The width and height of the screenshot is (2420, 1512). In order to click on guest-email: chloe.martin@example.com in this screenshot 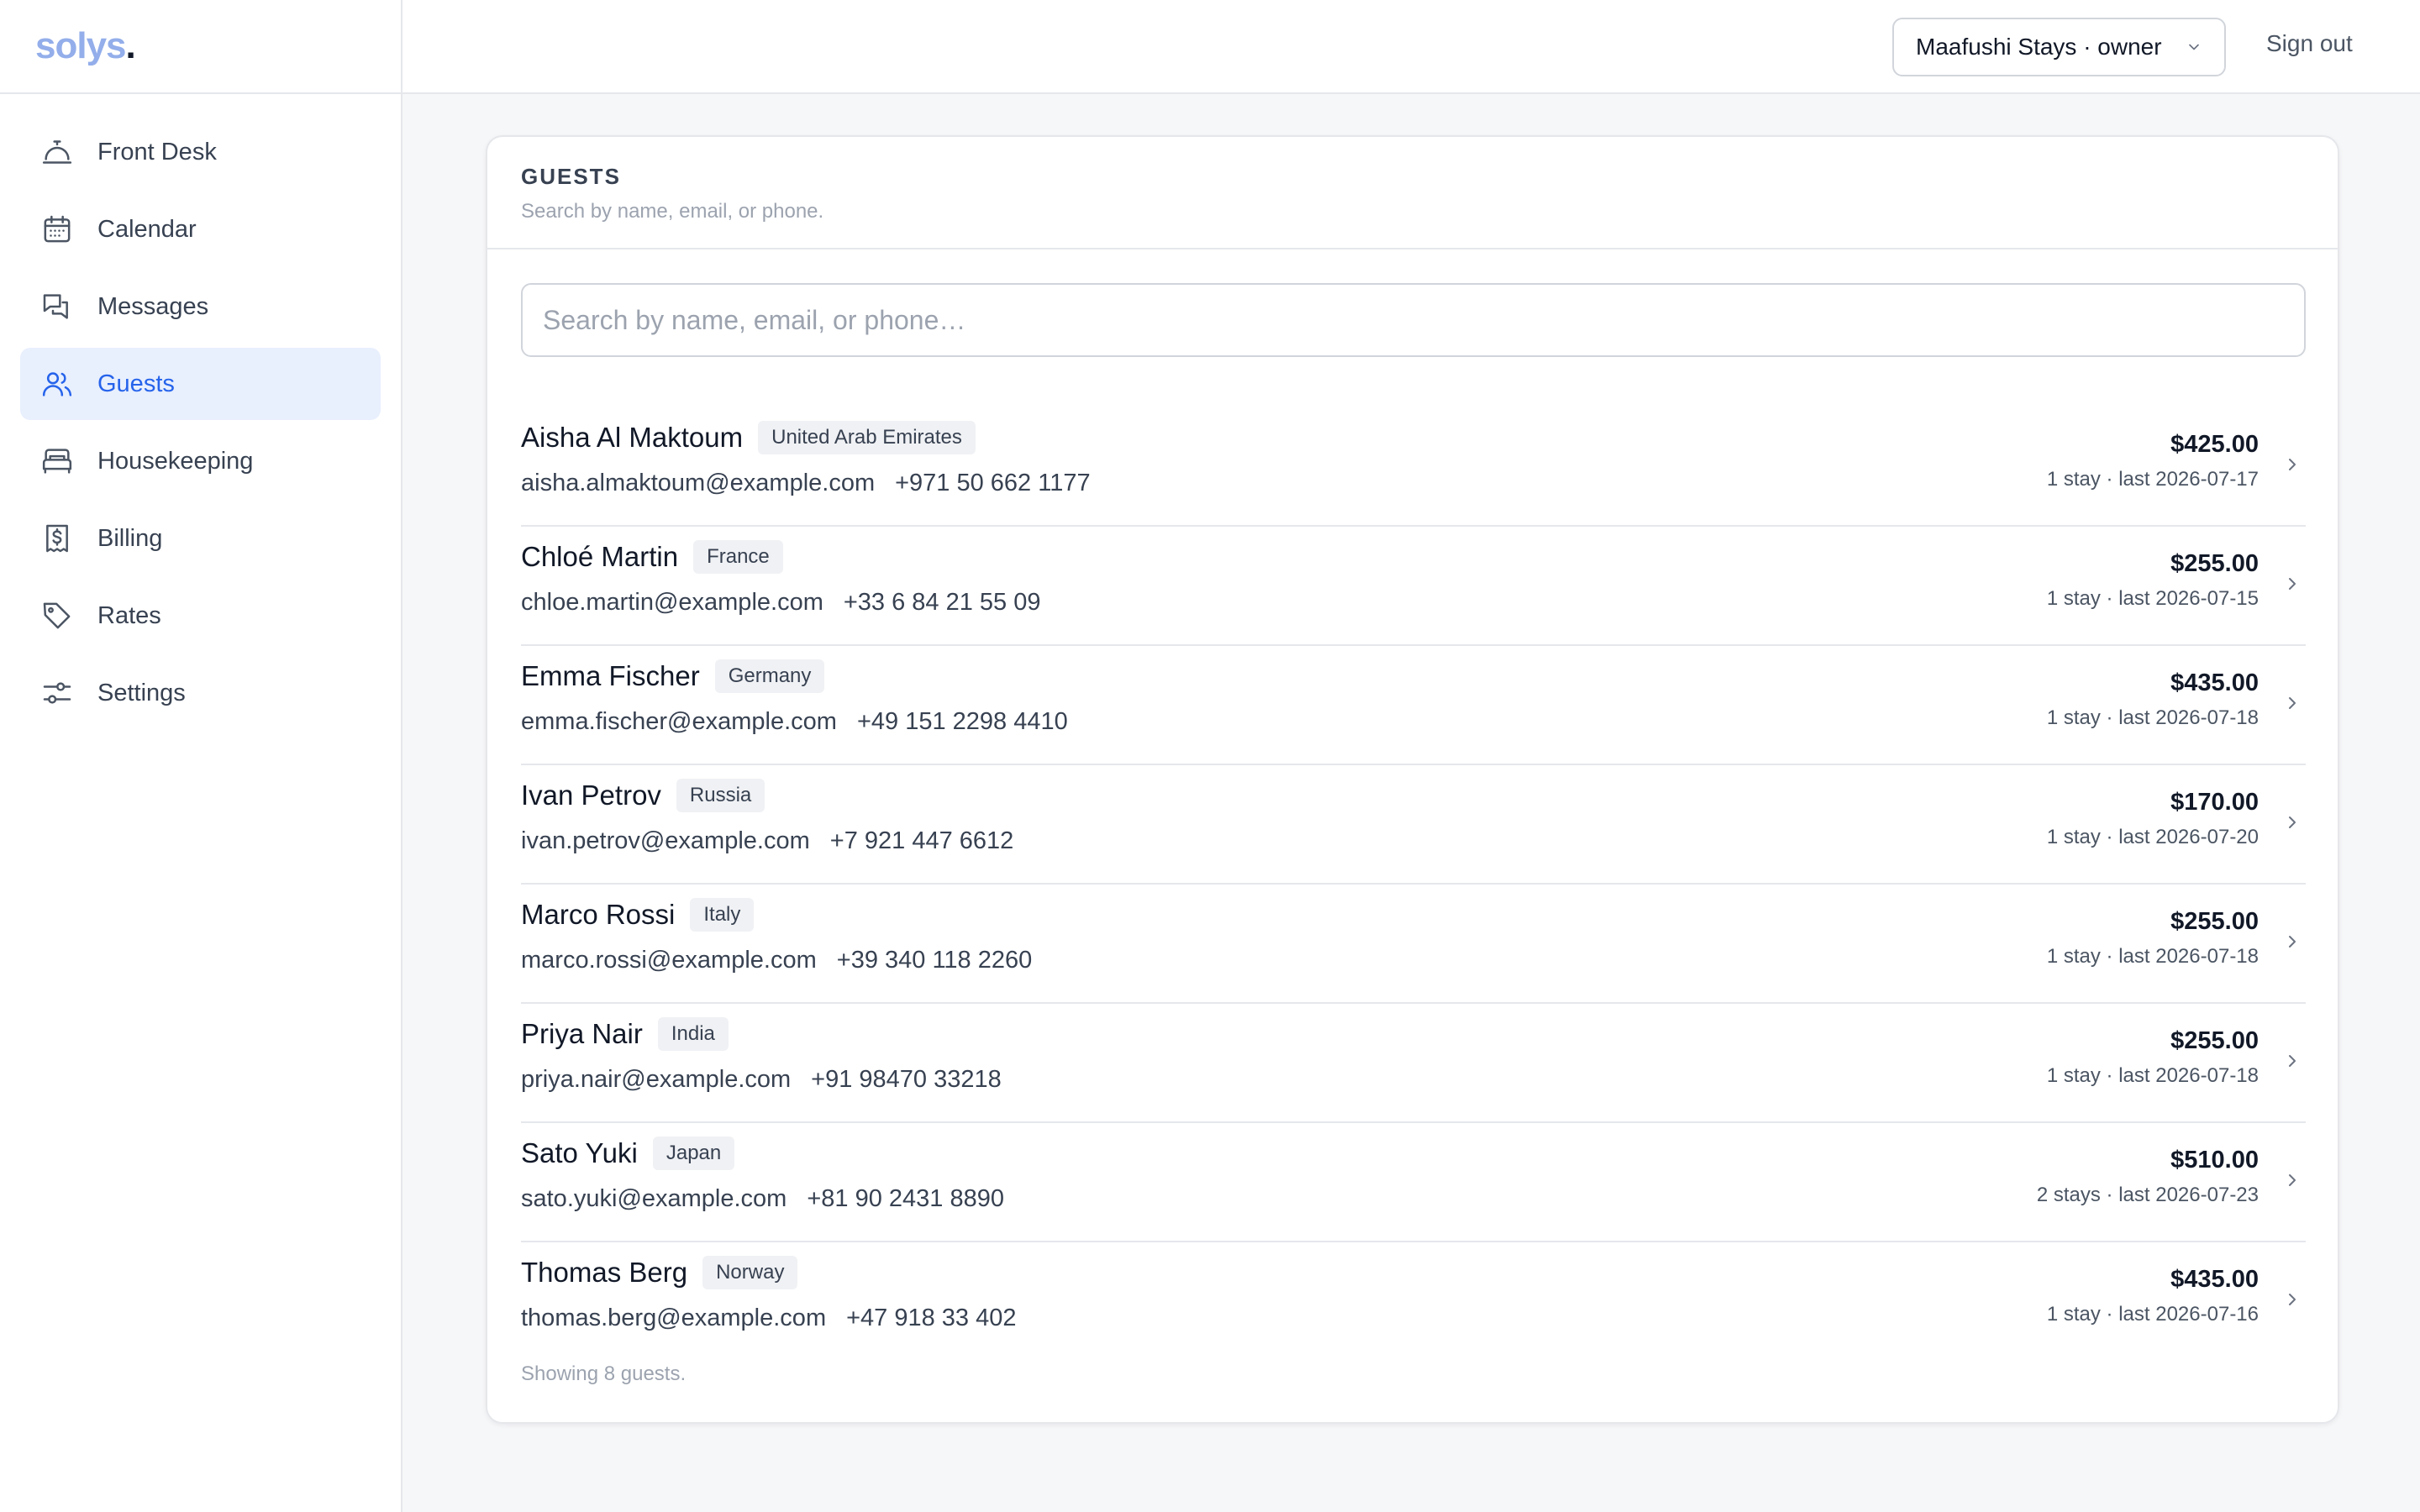, I will do `click(672, 602)`.